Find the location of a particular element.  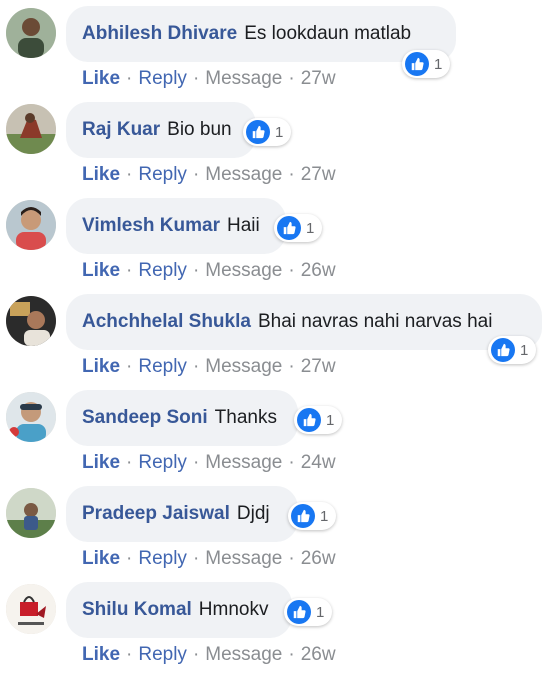

comment-author: Shilu Komal is located at coordinates (137, 610).